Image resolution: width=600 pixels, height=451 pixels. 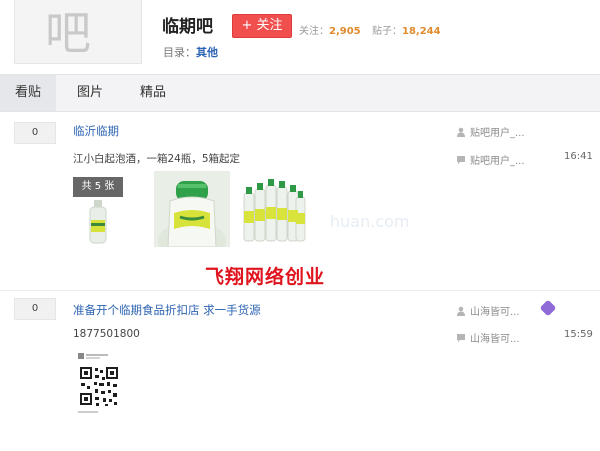 I want to click on tab-bar: 看贴 图片 精品, so click(x=300, y=93).